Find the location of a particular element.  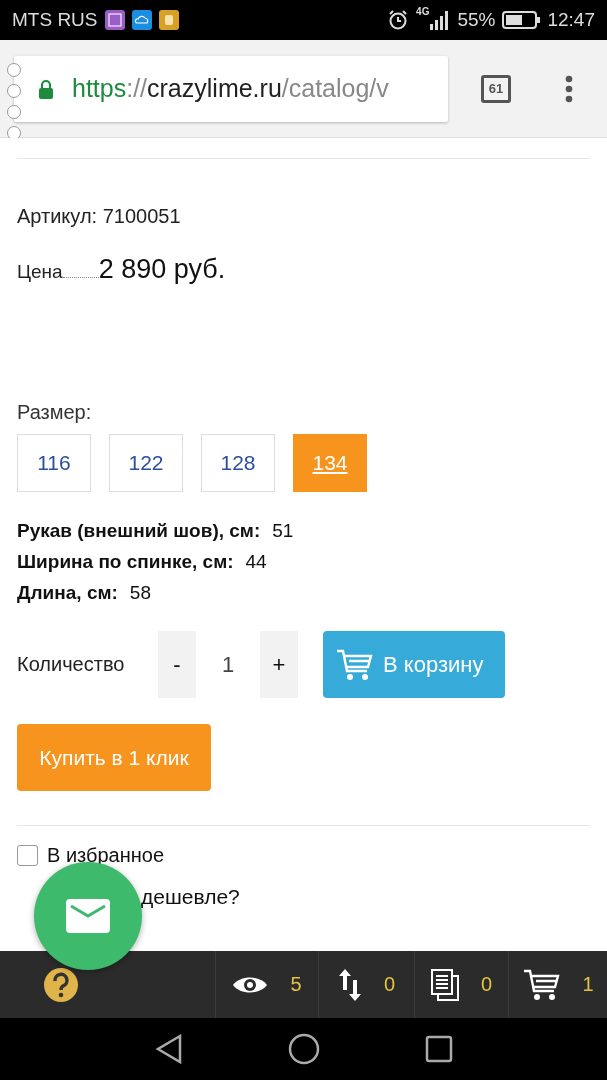

help-icon is located at coordinates (61, 984).